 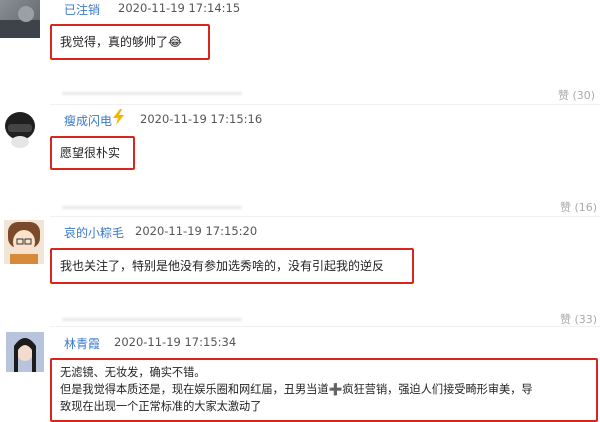 I want to click on like-button: 赞 (33), so click(x=578, y=319).